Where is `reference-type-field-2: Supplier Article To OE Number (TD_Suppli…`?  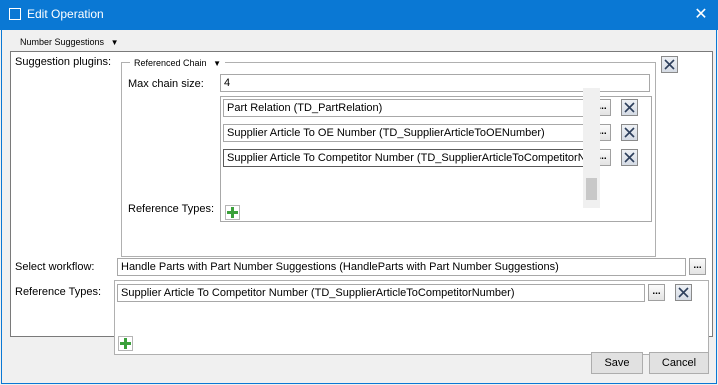
reference-type-field-2: Supplier Article To OE Number (TD_Suppli… is located at coordinates (407, 133).